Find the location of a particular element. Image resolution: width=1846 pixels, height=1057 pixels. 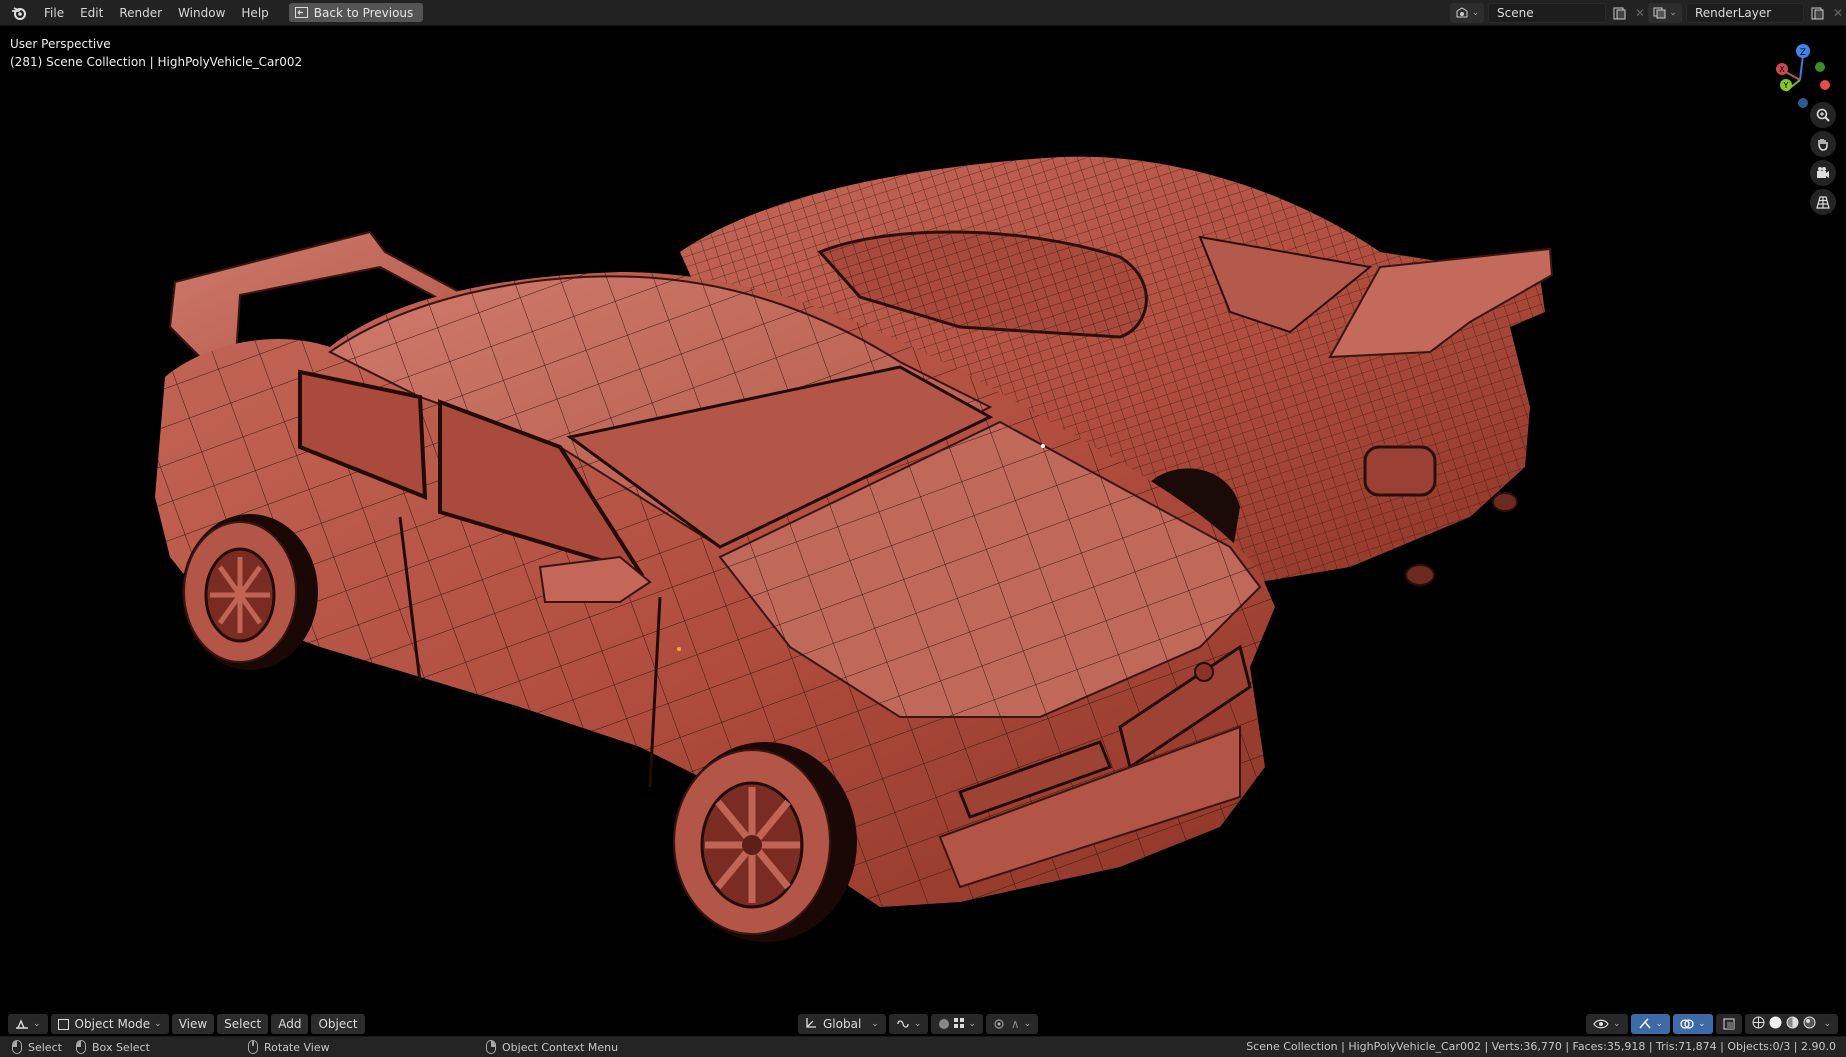

main-menu: File Edit Render Window Help is located at coordinates (156, 13).